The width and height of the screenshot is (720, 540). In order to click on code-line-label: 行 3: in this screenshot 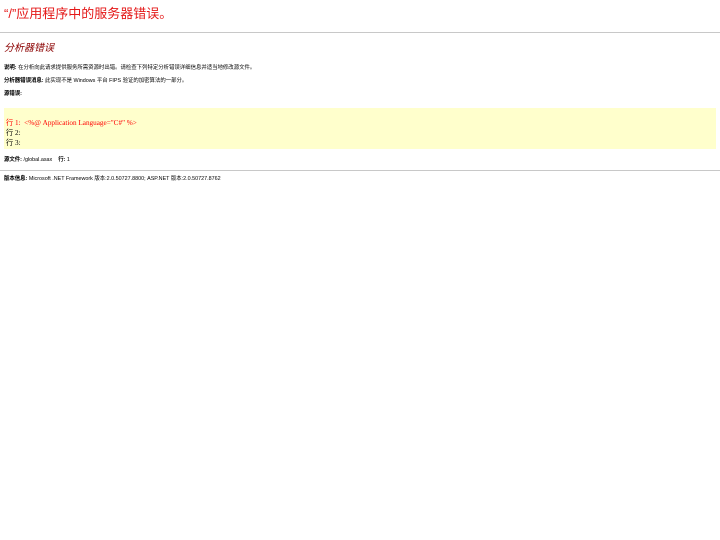, I will do `click(13, 143)`.